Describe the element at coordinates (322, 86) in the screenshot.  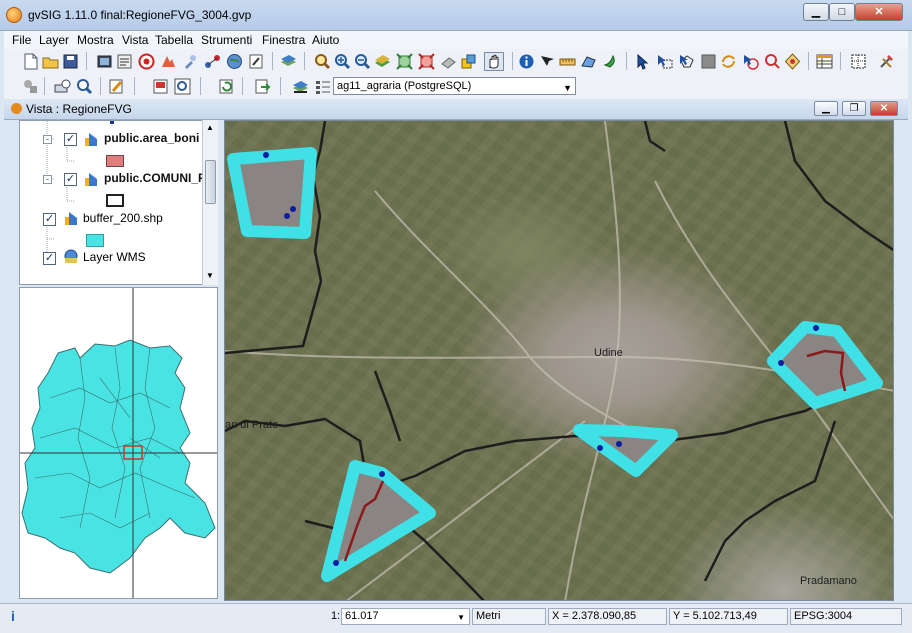
I see `layer-list-icon` at that location.